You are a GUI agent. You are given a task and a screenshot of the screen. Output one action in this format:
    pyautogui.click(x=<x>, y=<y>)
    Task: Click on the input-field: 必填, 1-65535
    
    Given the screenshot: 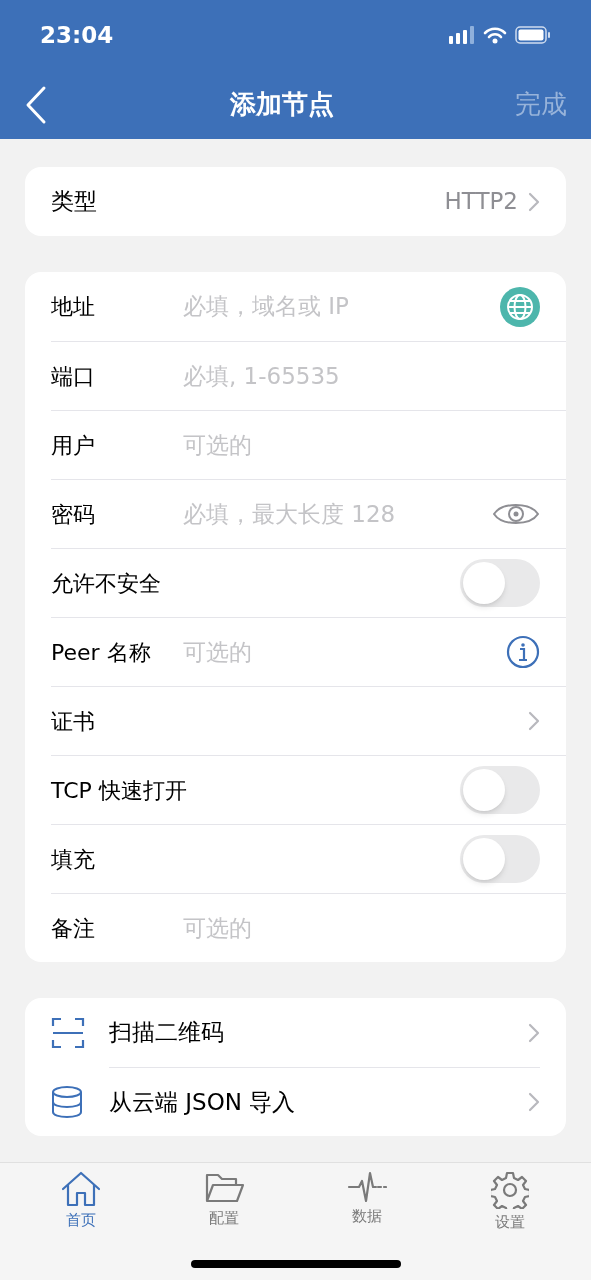 What is the action you would take?
    pyautogui.click(x=361, y=376)
    